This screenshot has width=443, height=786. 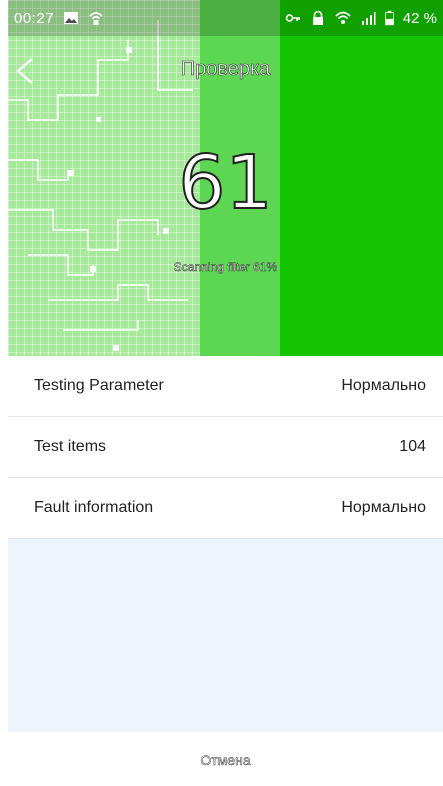 I want to click on result-row-fault-information: Fault information Нормально, so click(x=225, y=508).